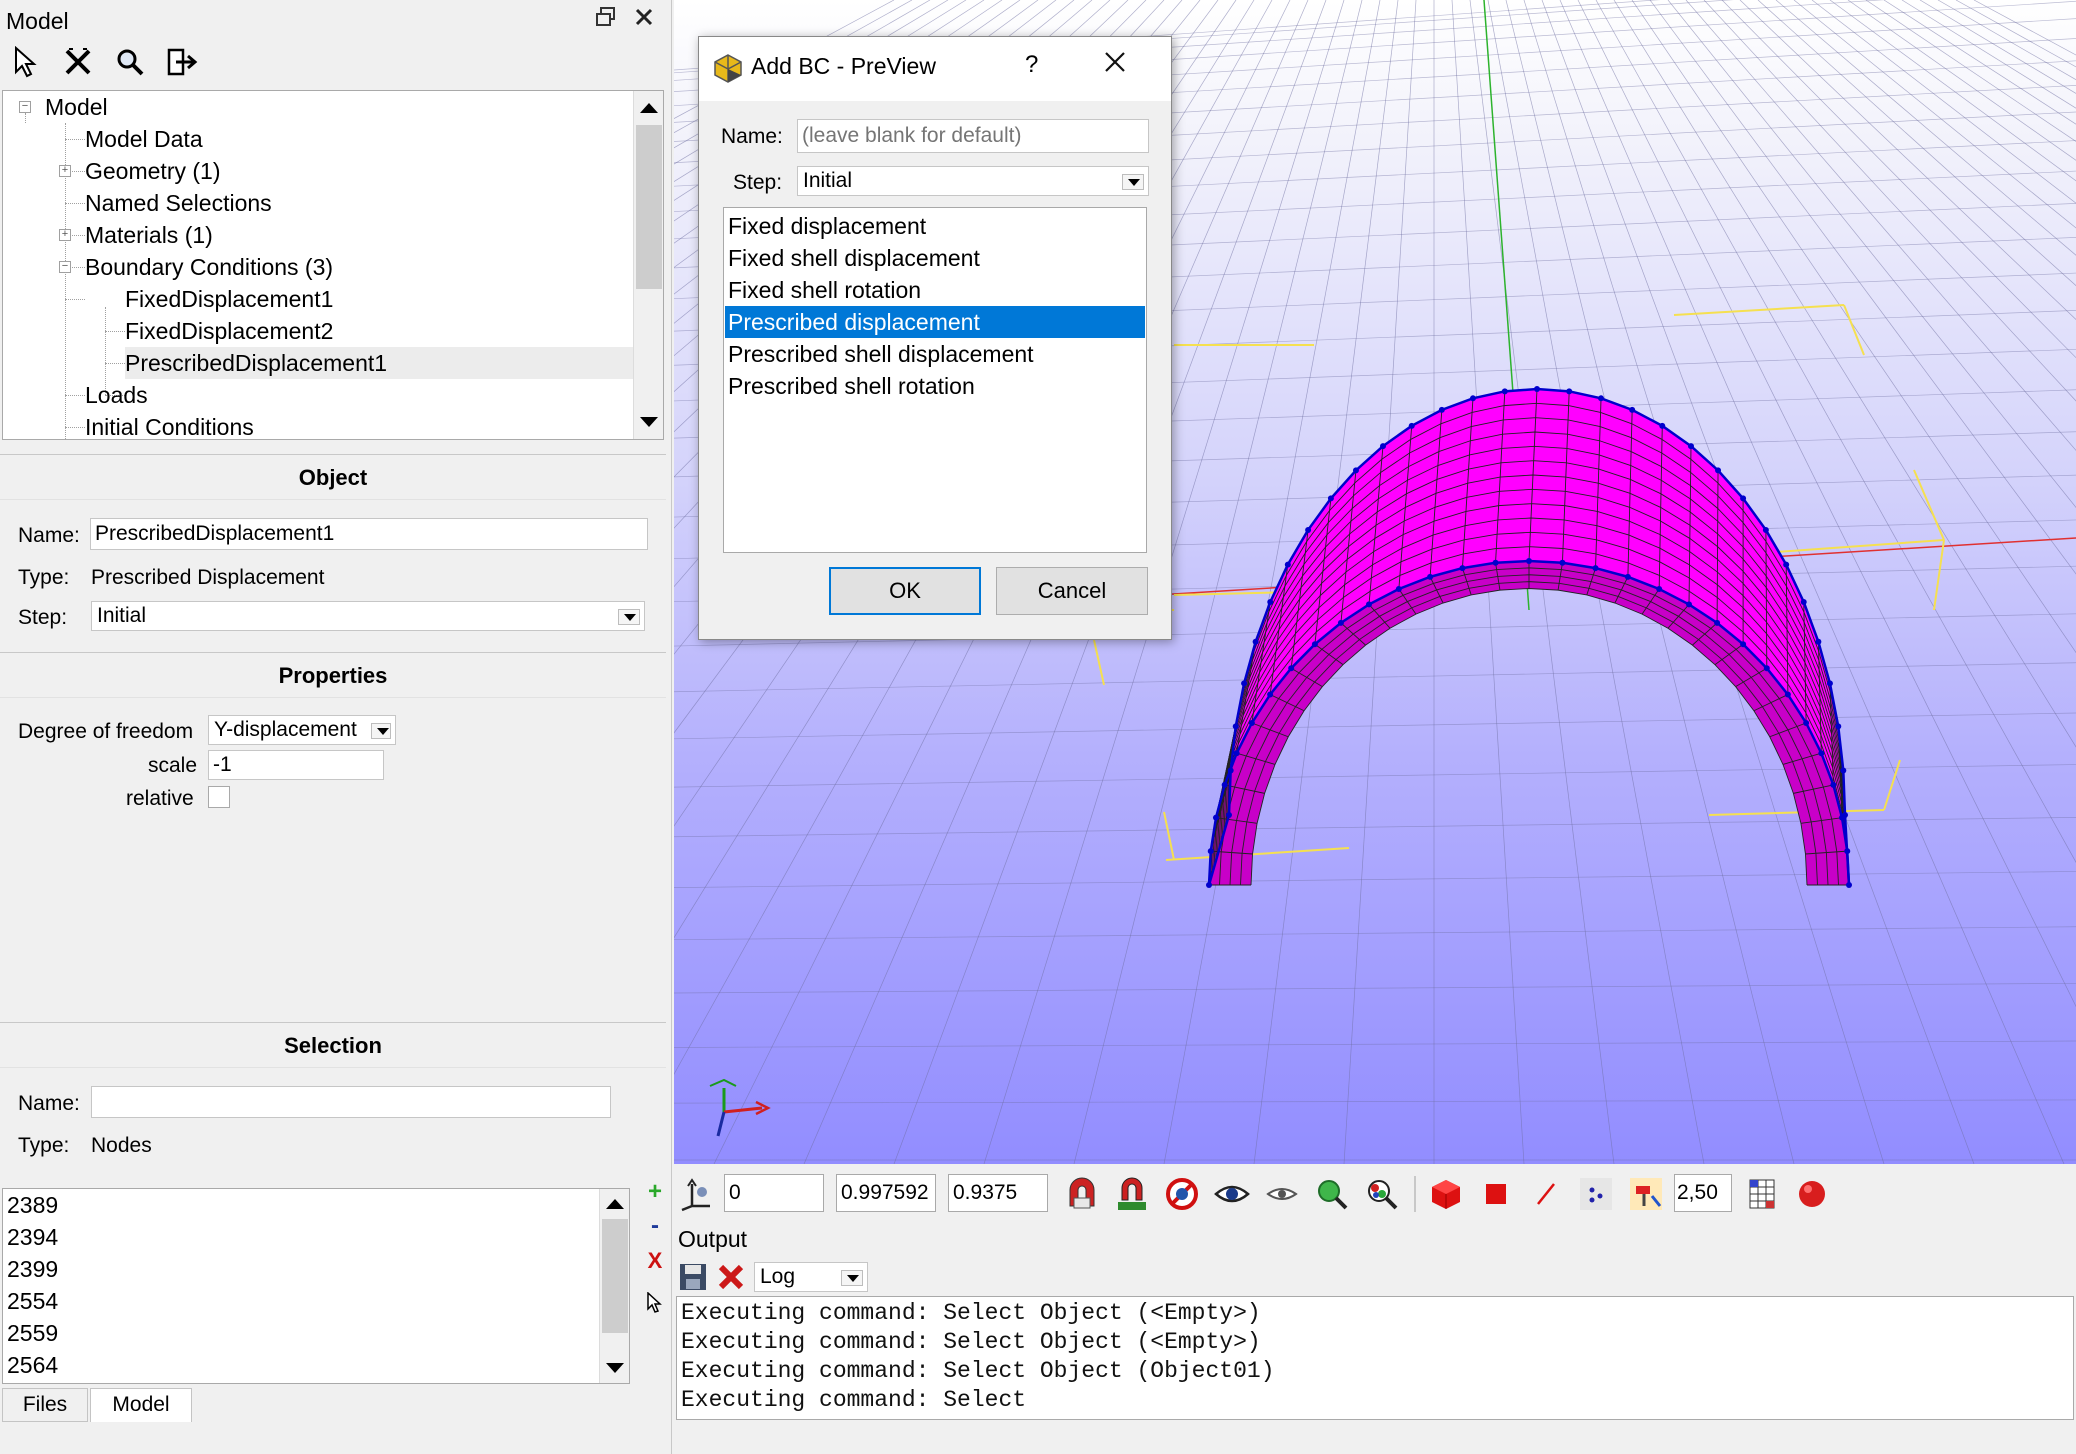 The width and height of the screenshot is (2076, 1454). Describe the element at coordinates (333, 1045) in the screenshot. I see `selection-heading: Selection` at that location.